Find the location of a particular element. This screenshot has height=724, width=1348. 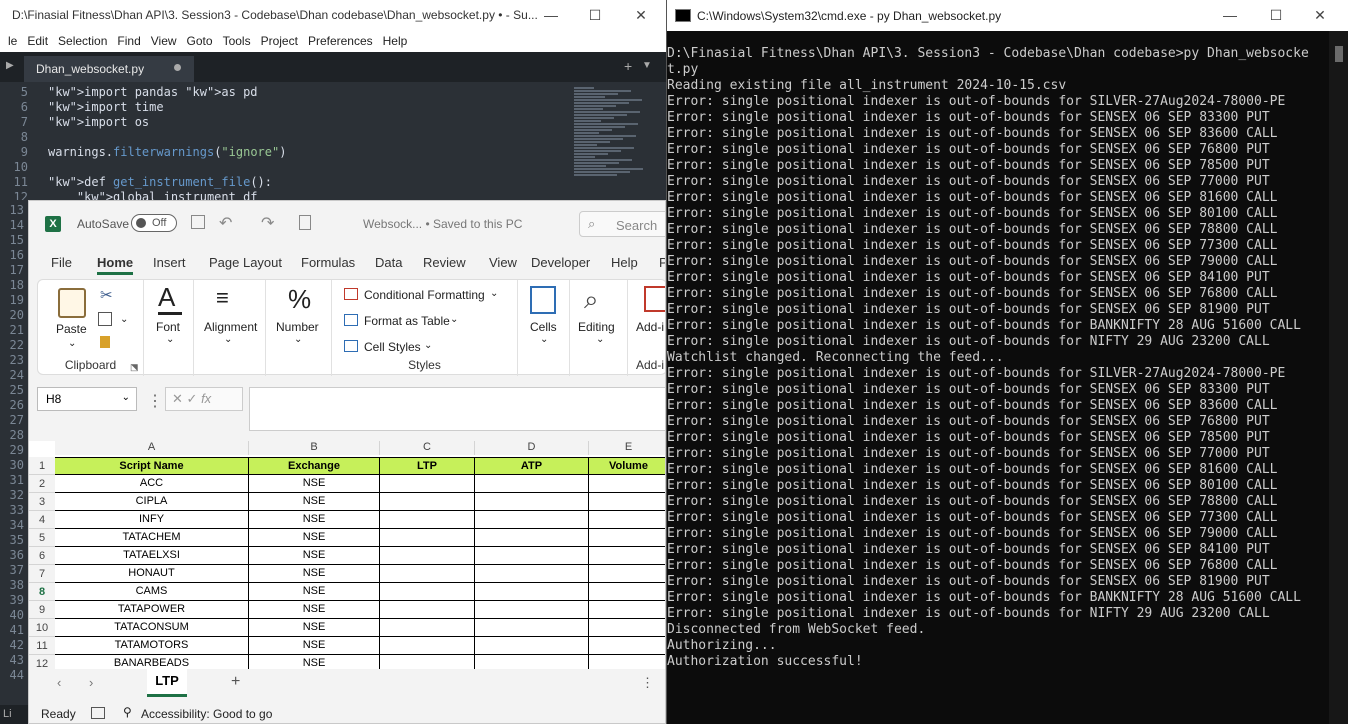

ribbon-tab: File is located at coordinates (61, 262).